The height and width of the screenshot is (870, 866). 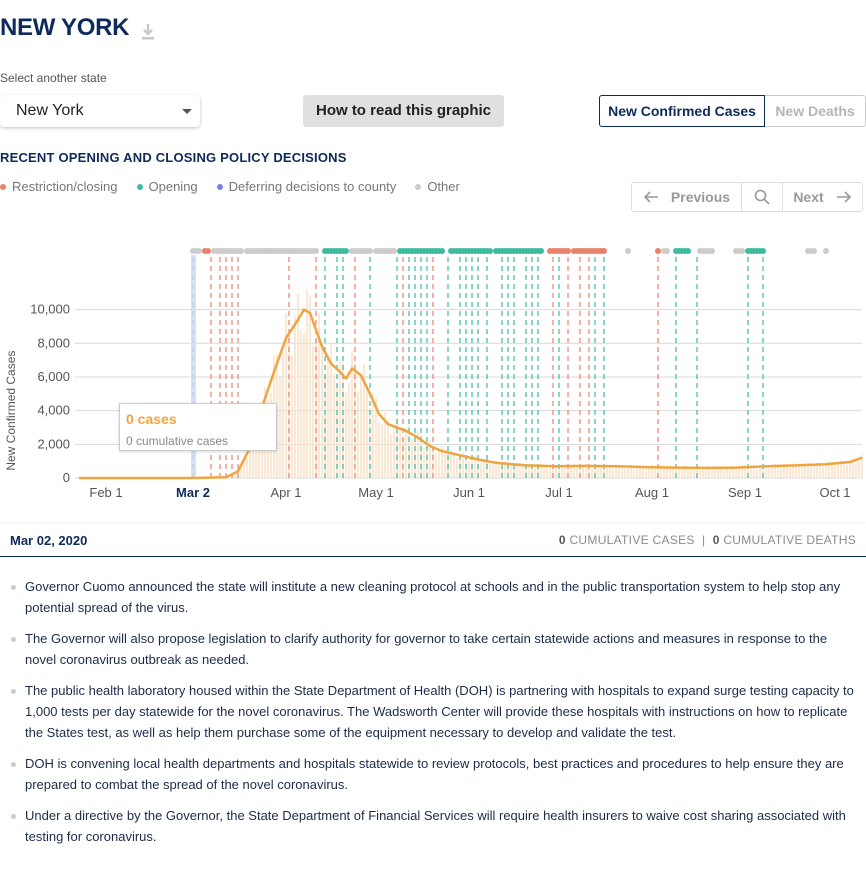 I want to click on selected-date: Mar 02, 2020, so click(x=49, y=540).